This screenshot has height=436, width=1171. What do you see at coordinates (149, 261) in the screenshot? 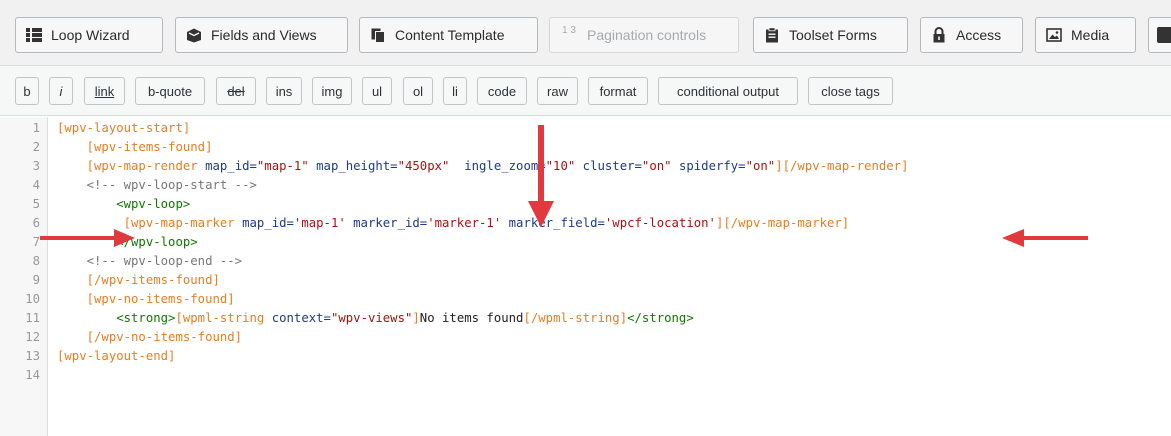
I see `code-text: <!-- wpv-loop-end -->` at bounding box center [149, 261].